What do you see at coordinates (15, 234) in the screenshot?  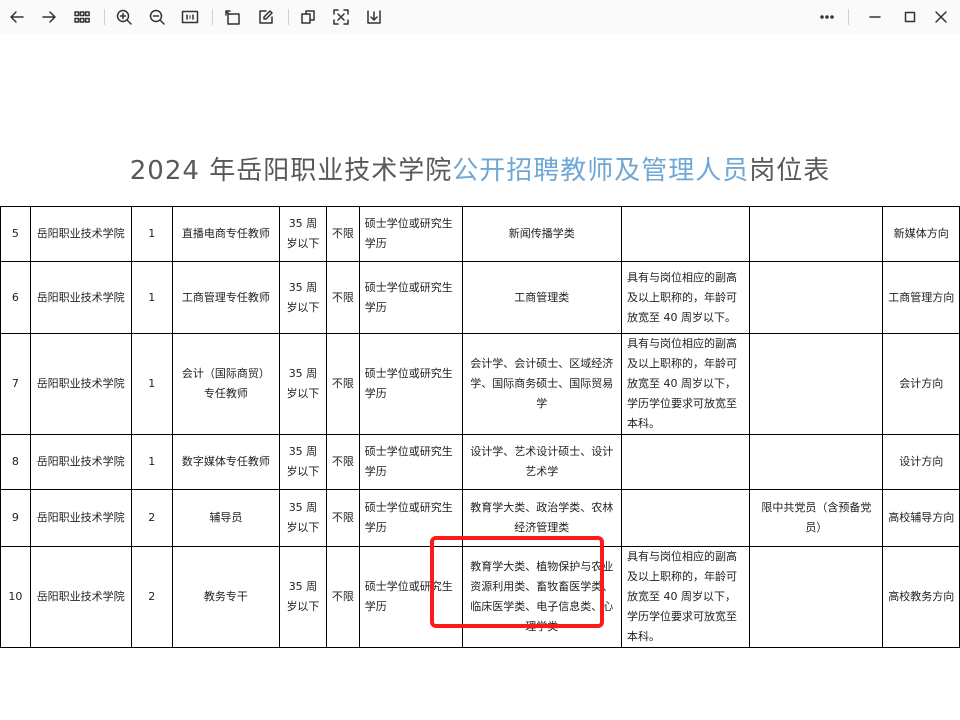 I see `row-number: 5` at bounding box center [15, 234].